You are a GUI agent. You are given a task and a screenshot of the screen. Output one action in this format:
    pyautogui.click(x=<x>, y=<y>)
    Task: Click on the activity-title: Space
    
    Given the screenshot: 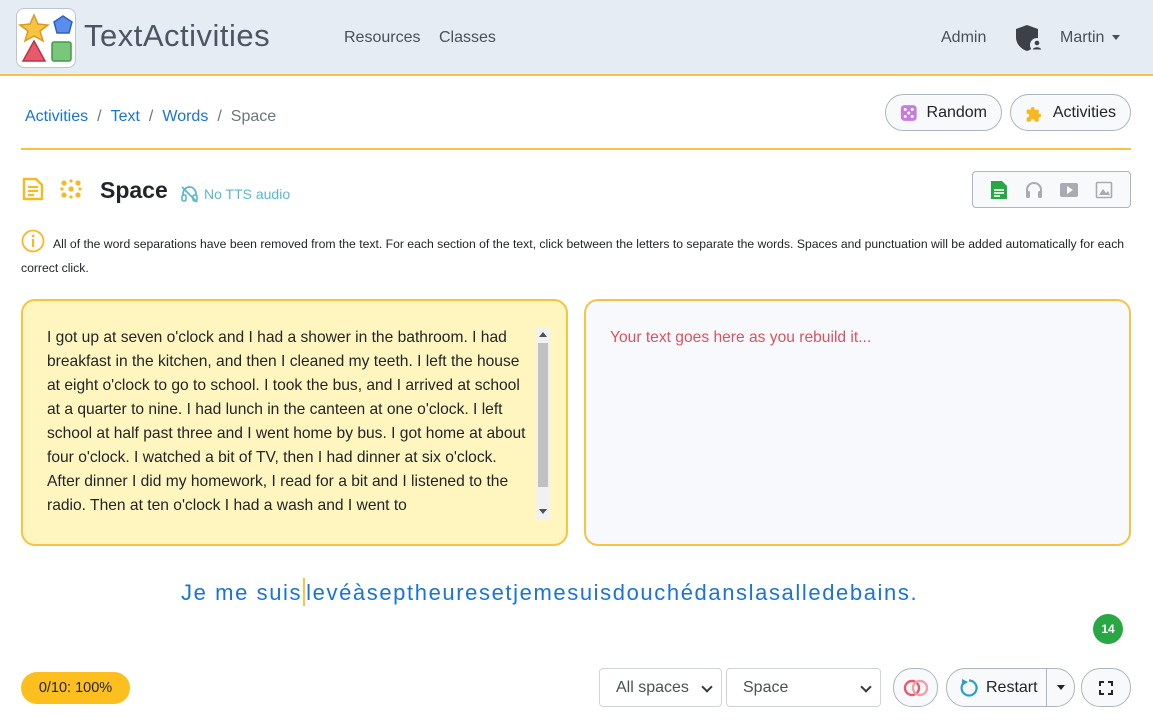 What is the action you would take?
    pyautogui.click(x=134, y=190)
    